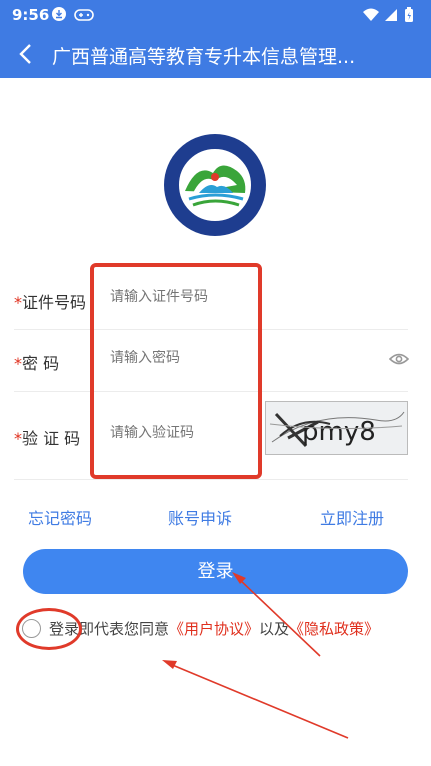 This screenshot has width=431, height=766. I want to click on download-icon, so click(59, 14).